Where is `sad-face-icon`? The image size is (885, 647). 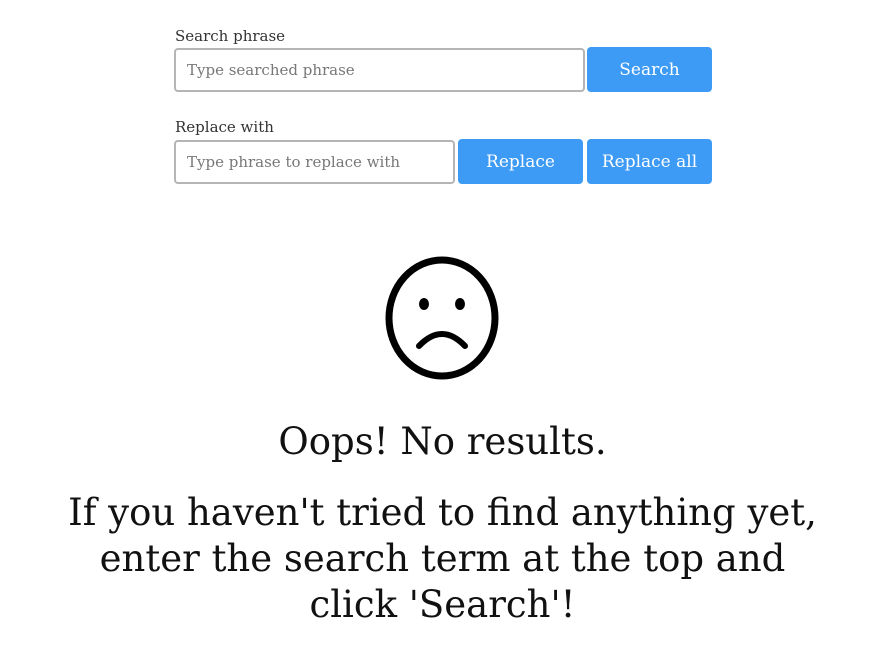
sad-face-icon is located at coordinates (442, 318).